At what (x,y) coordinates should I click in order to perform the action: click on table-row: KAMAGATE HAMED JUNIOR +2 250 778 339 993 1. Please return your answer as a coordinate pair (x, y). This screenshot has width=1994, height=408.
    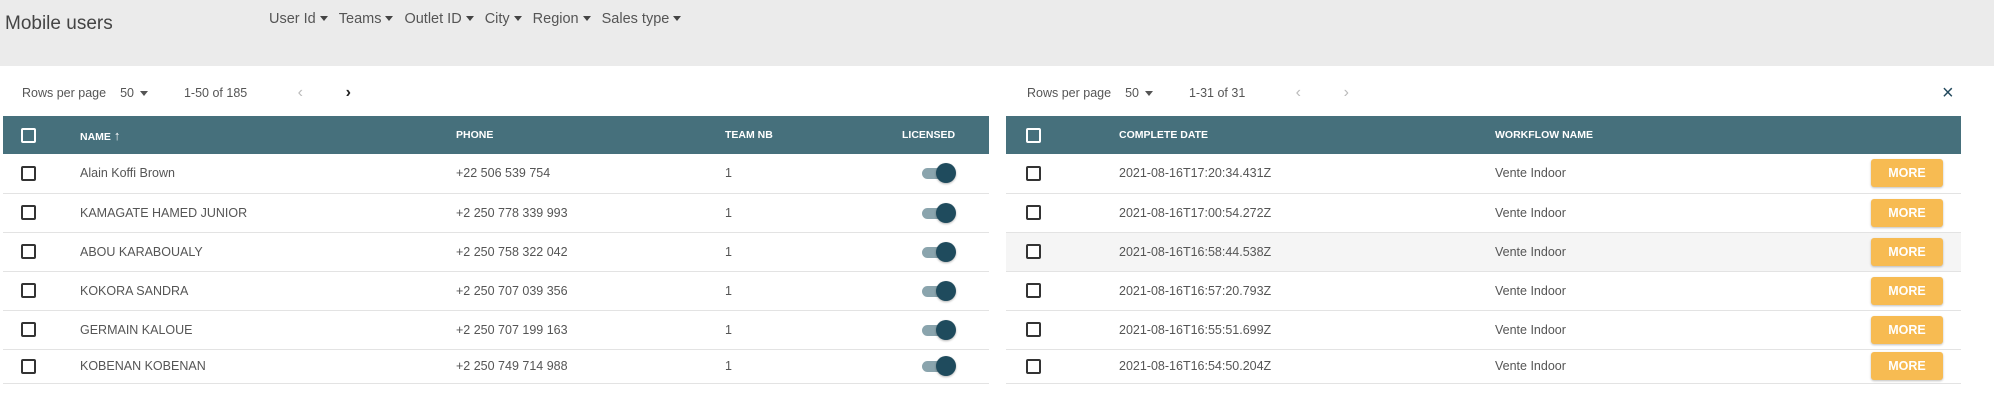
    Looking at the image, I should click on (496, 213).